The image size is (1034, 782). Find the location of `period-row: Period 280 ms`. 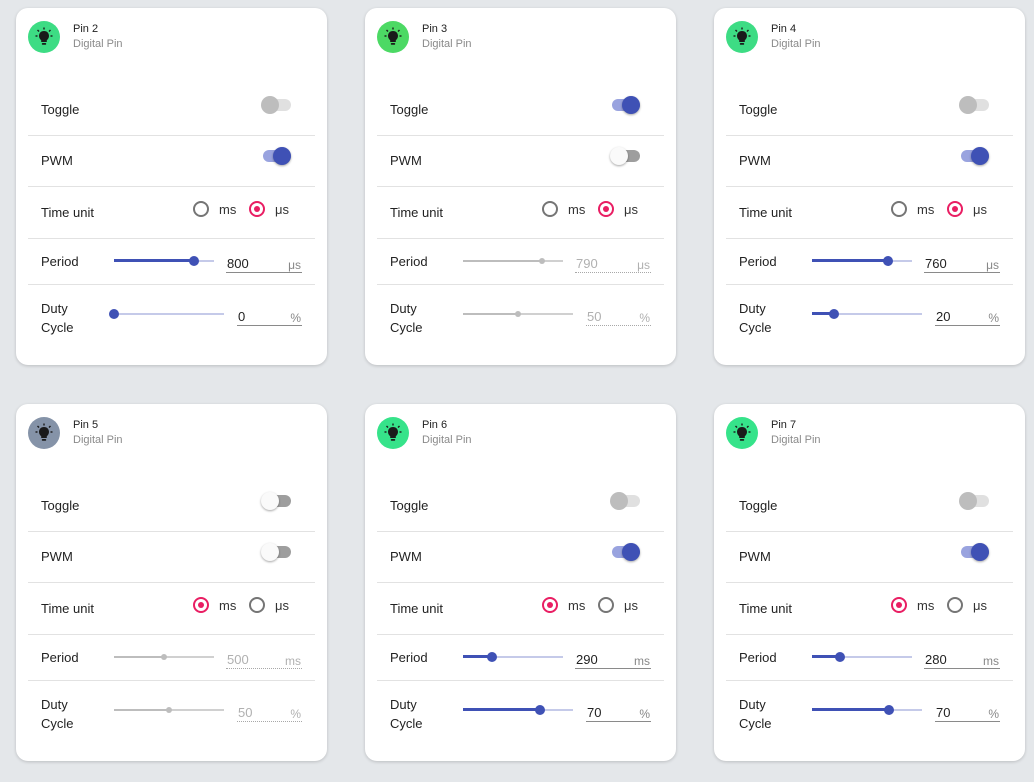

period-row: Period 280 ms is located at coordinates (869, 658).